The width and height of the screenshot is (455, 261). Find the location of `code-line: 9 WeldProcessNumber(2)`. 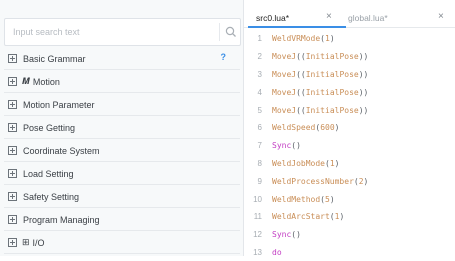

code-line: 9 WeldProcessNumber(2) is located at coordinates (349, 181).